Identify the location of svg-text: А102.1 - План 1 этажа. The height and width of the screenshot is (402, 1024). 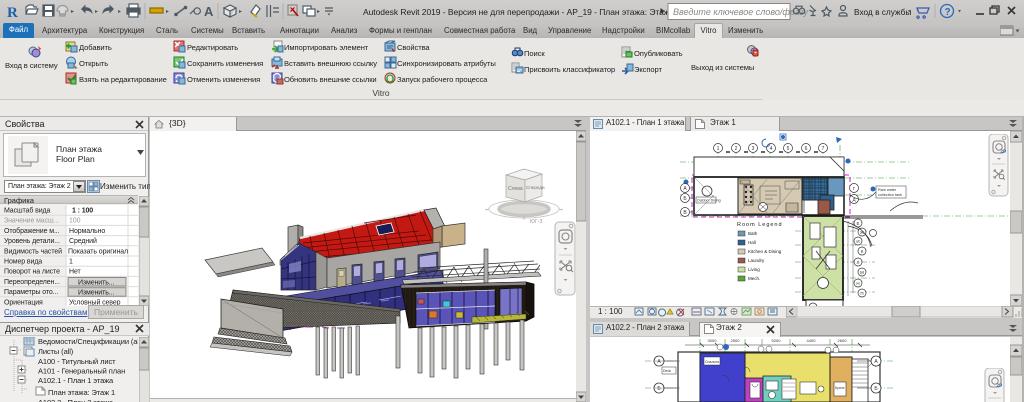
(76, 380).